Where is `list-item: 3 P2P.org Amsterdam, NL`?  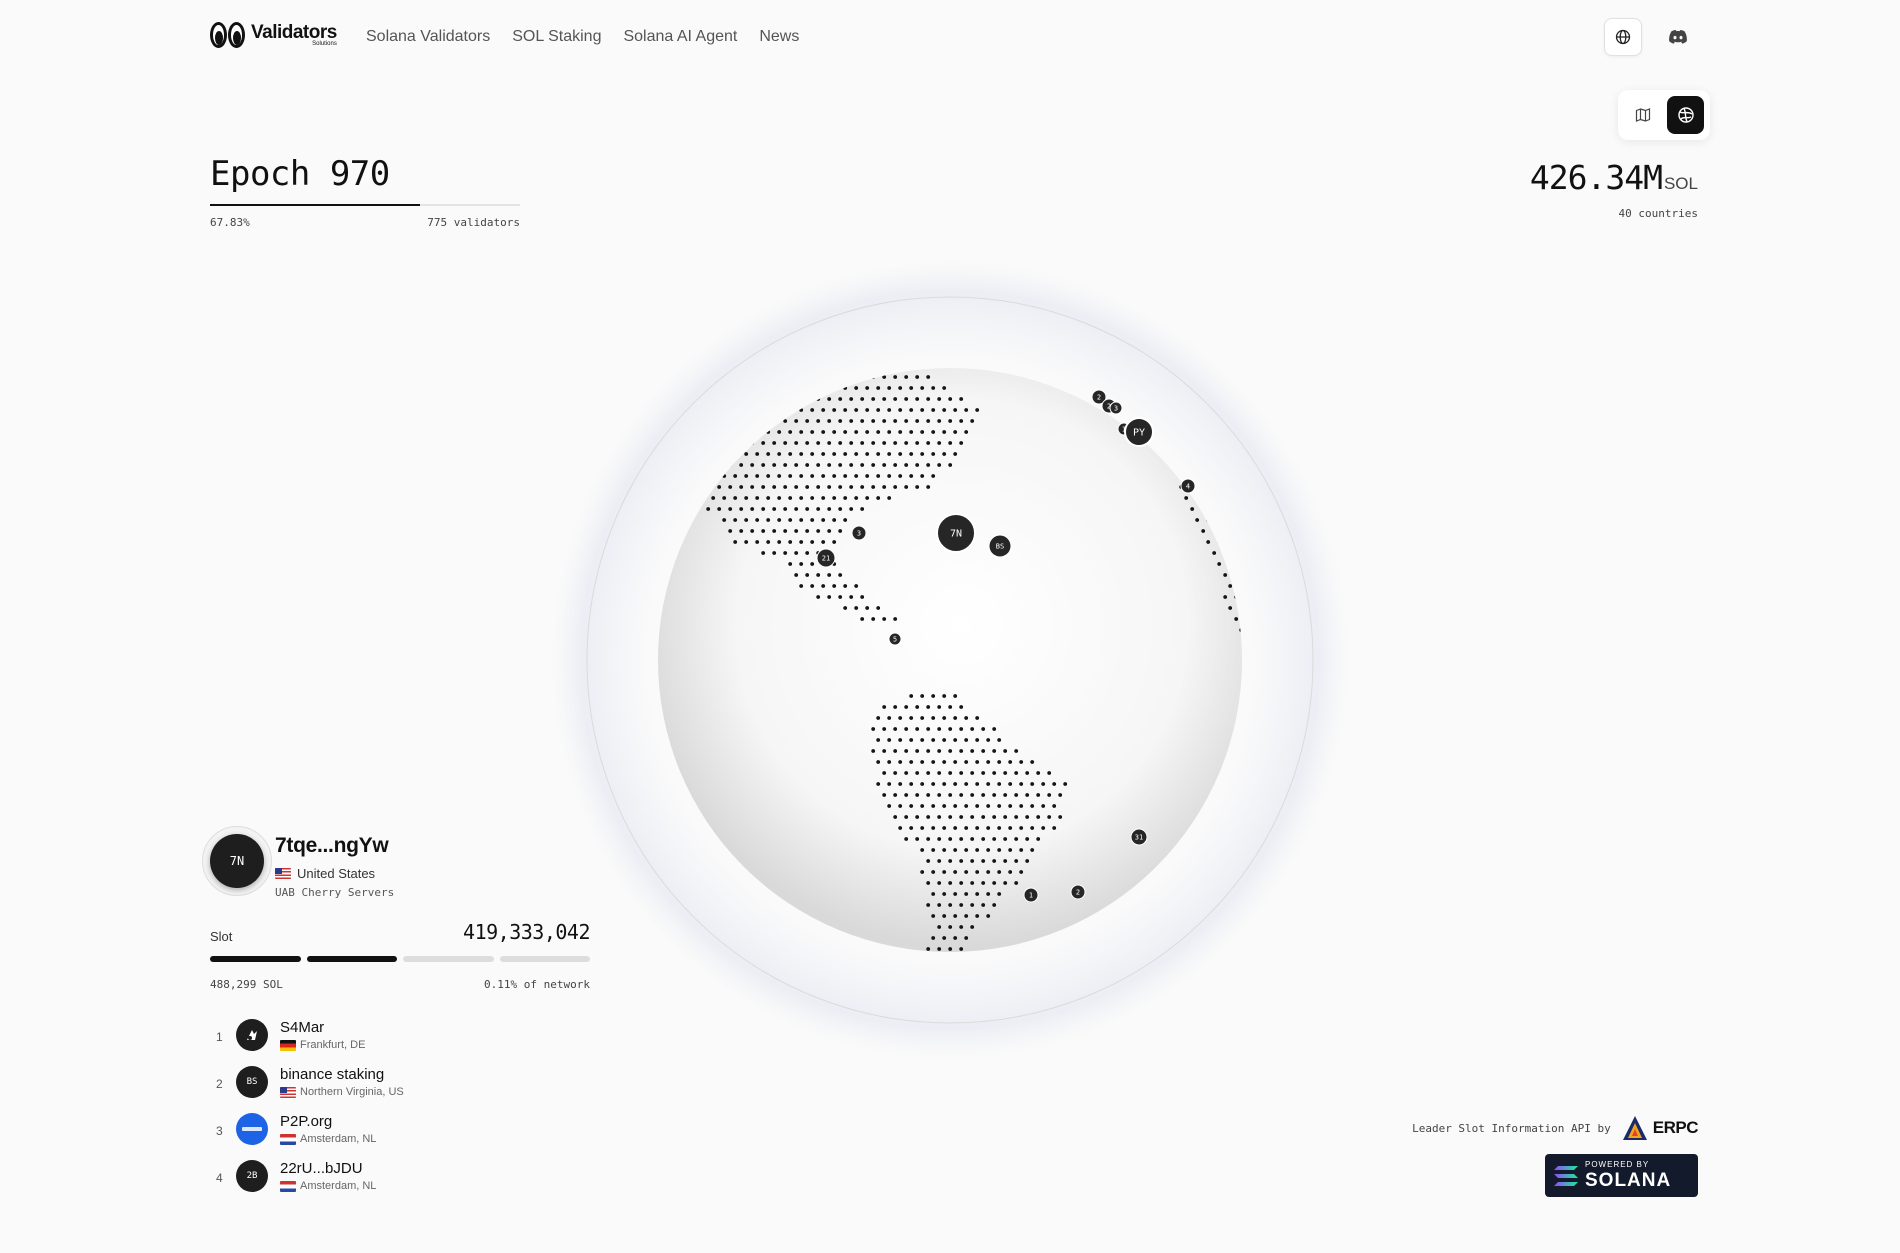 list-item: 3 P2P.org Amsterdam, NL is located at coordinates (360, 1133).